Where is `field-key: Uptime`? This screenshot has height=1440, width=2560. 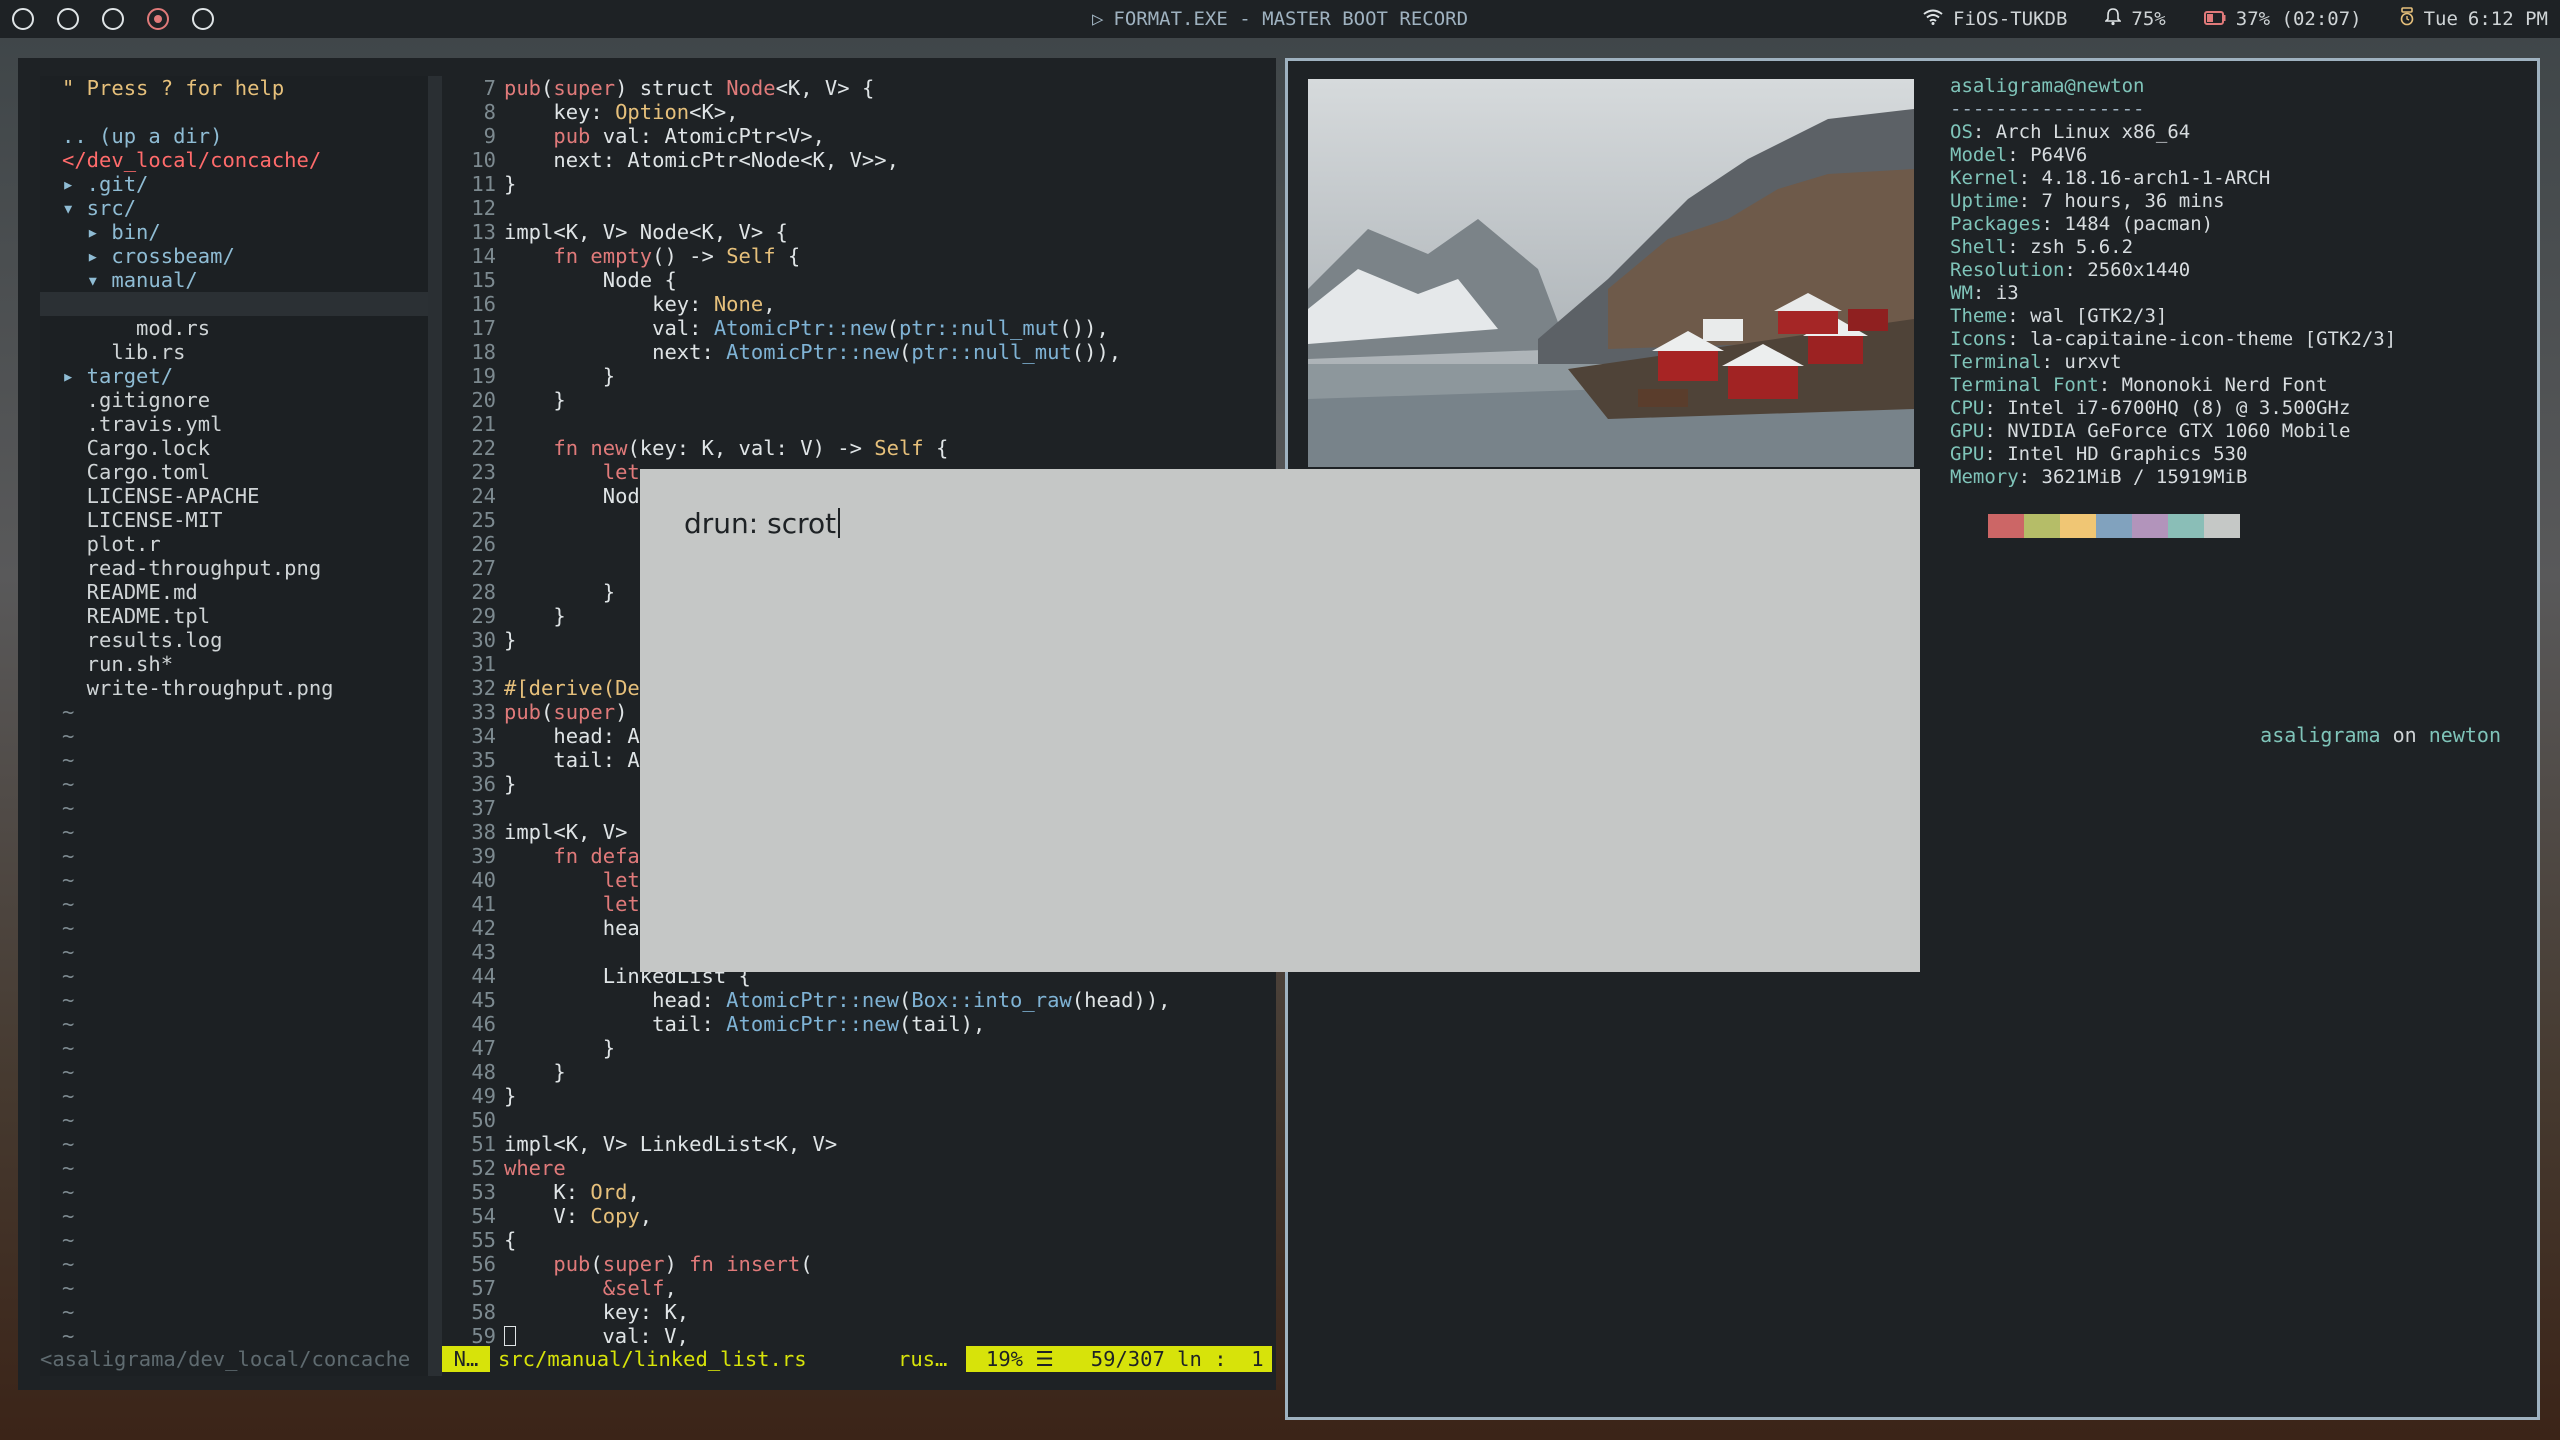
field-key: Uptime is located at coordinates (1984, 201).